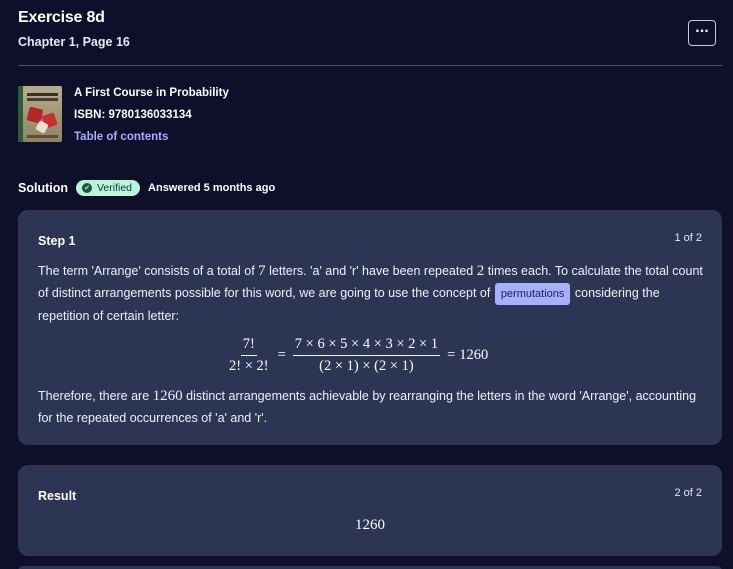 The image size is (733, 569). I want to click on step-counter: 1 of 2, so click(688, 238).